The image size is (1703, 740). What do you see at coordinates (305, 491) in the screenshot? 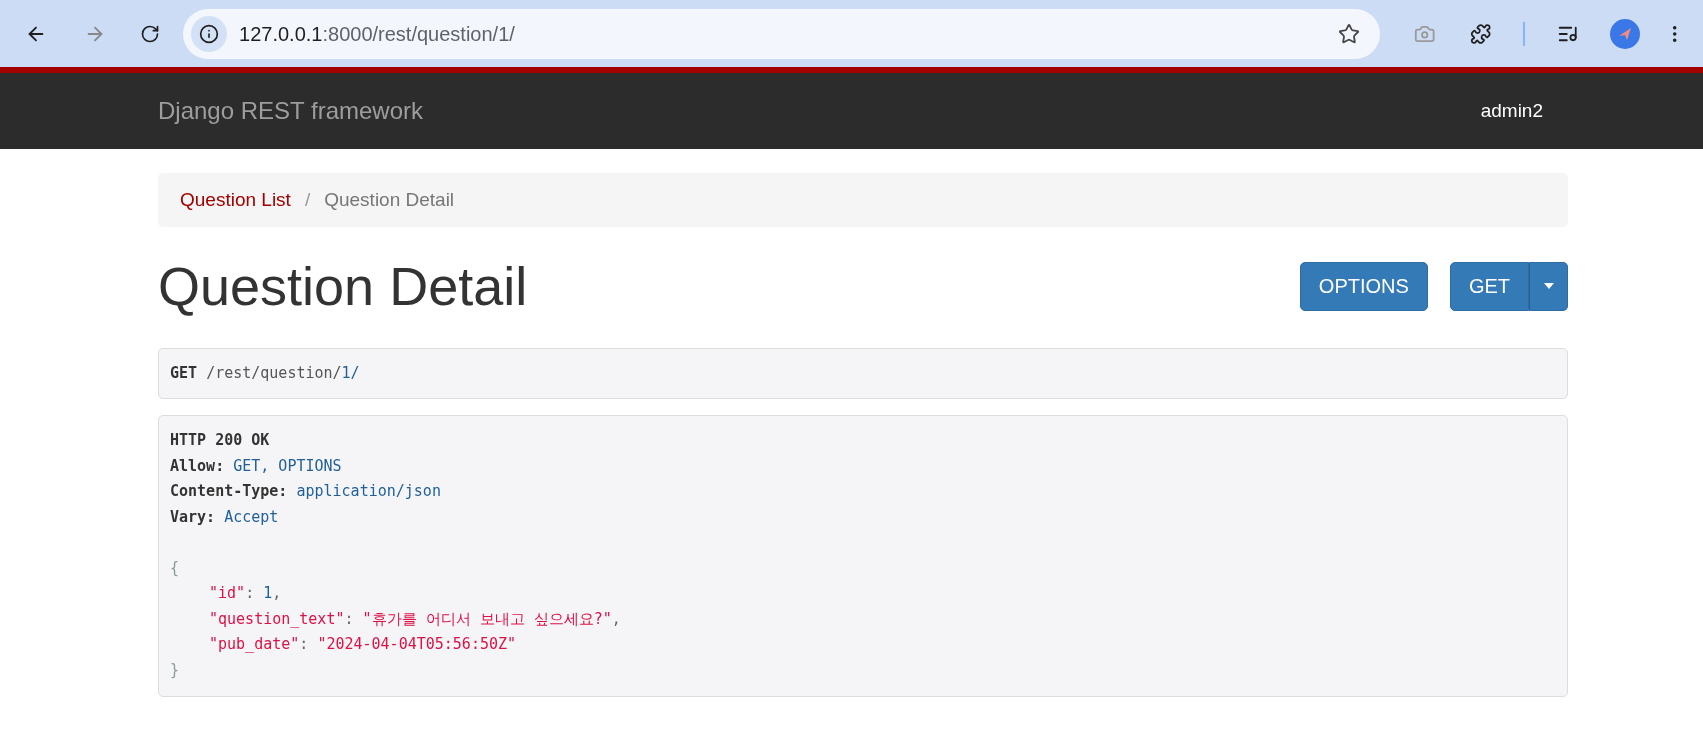
I see `header-line: Content-Type: application/json` at bounding box center [305, 491].